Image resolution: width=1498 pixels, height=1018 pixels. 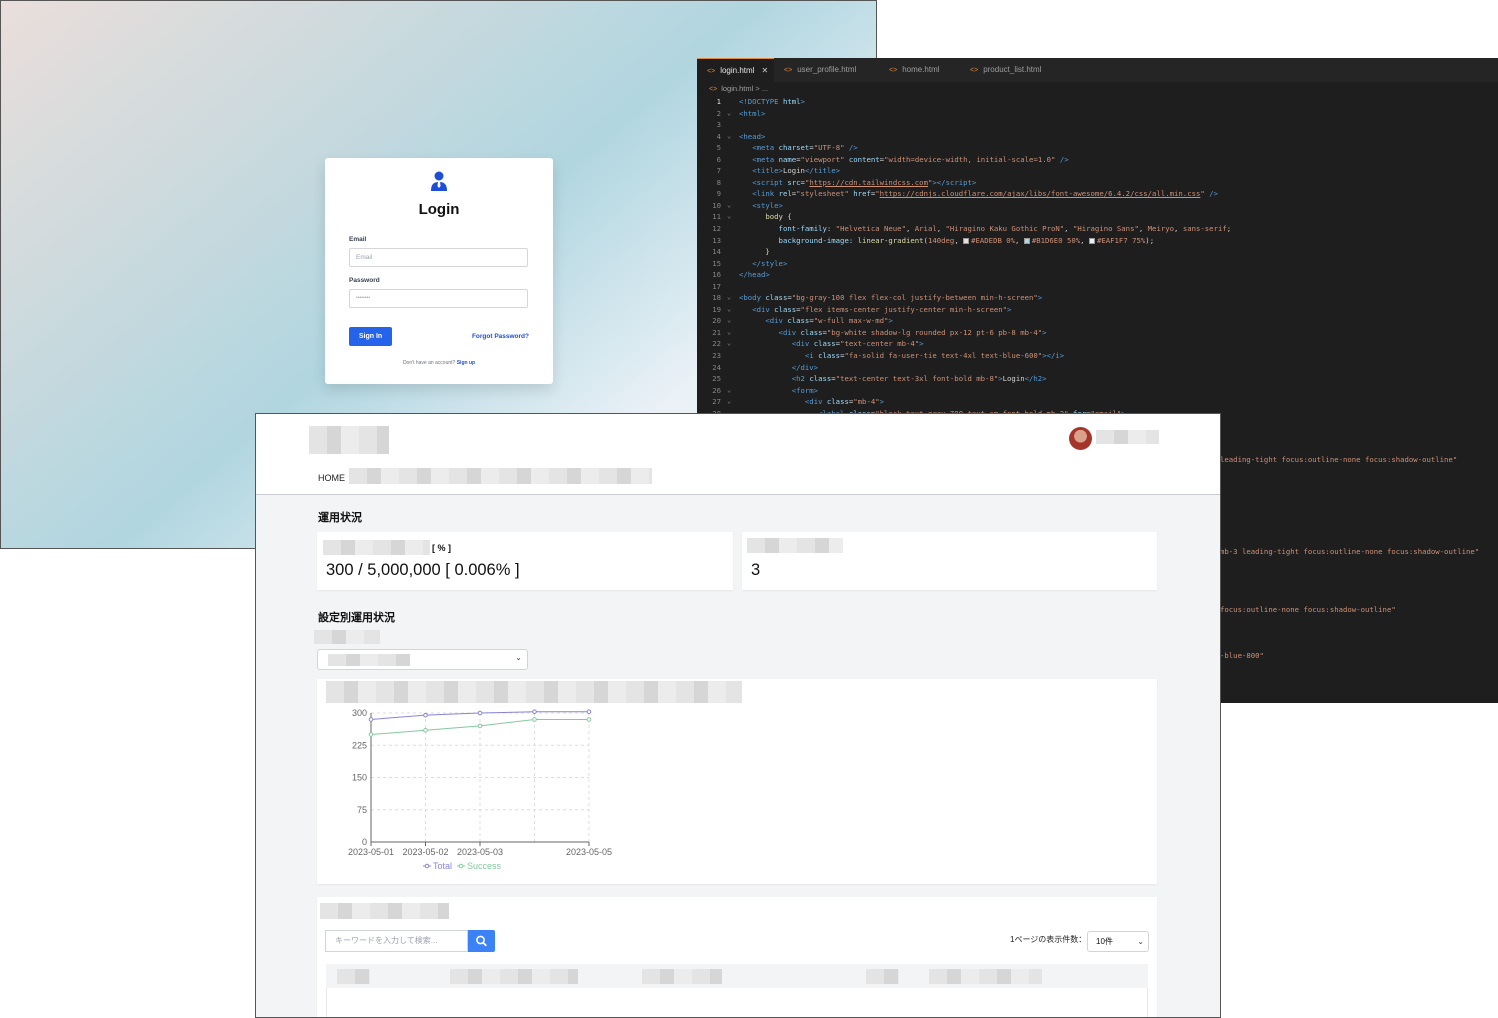 I want to click on code-line: 11 ⌄ body {, so click(x=752, y=217).